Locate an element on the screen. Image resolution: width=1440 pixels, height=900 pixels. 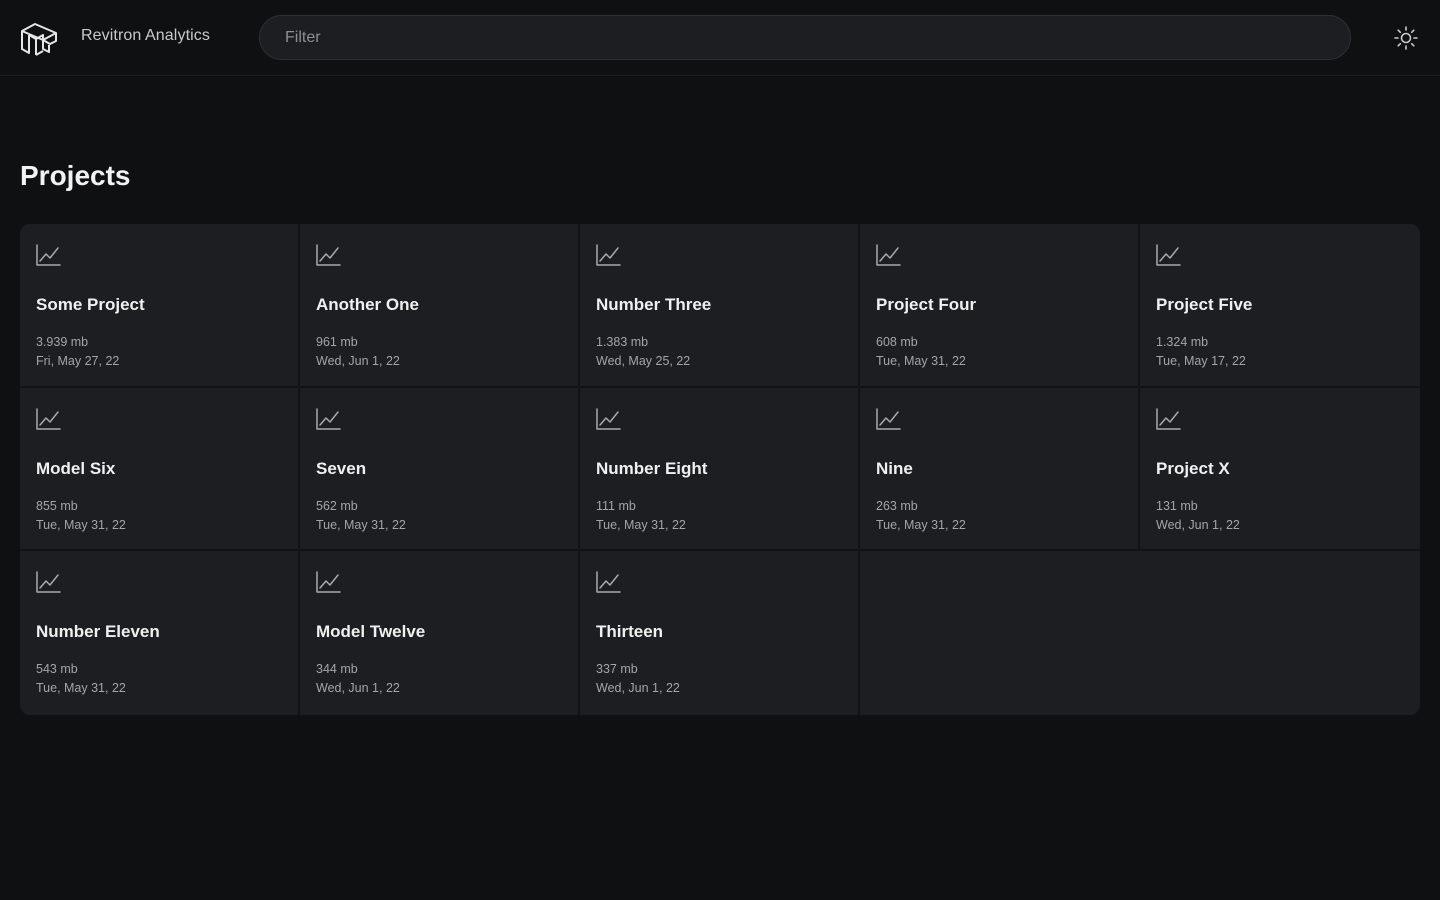
project-size: 3.939 mb is located at coordinates (62, 342).